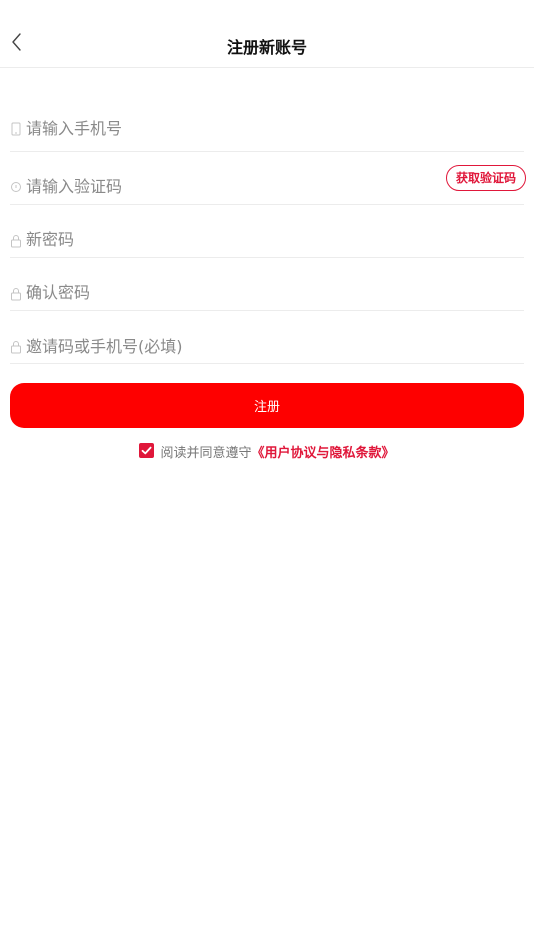 Image resolution: width=534 pixels, height=950 pixels. Describe the element at coordinates (226, 346) in the screenshot. I see `invite-input` at that location.